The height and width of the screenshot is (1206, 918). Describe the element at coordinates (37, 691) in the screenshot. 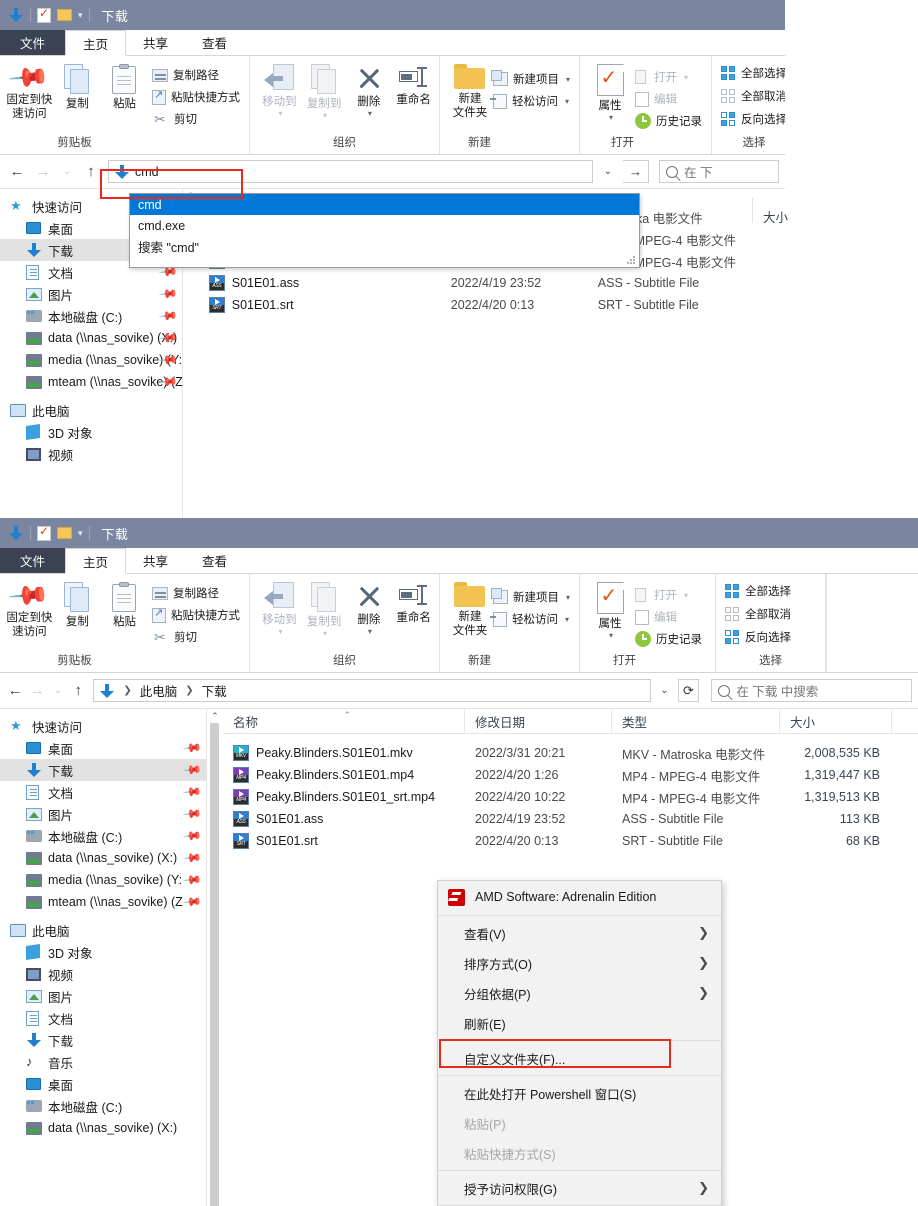

I see `forward-button: →` at that location.